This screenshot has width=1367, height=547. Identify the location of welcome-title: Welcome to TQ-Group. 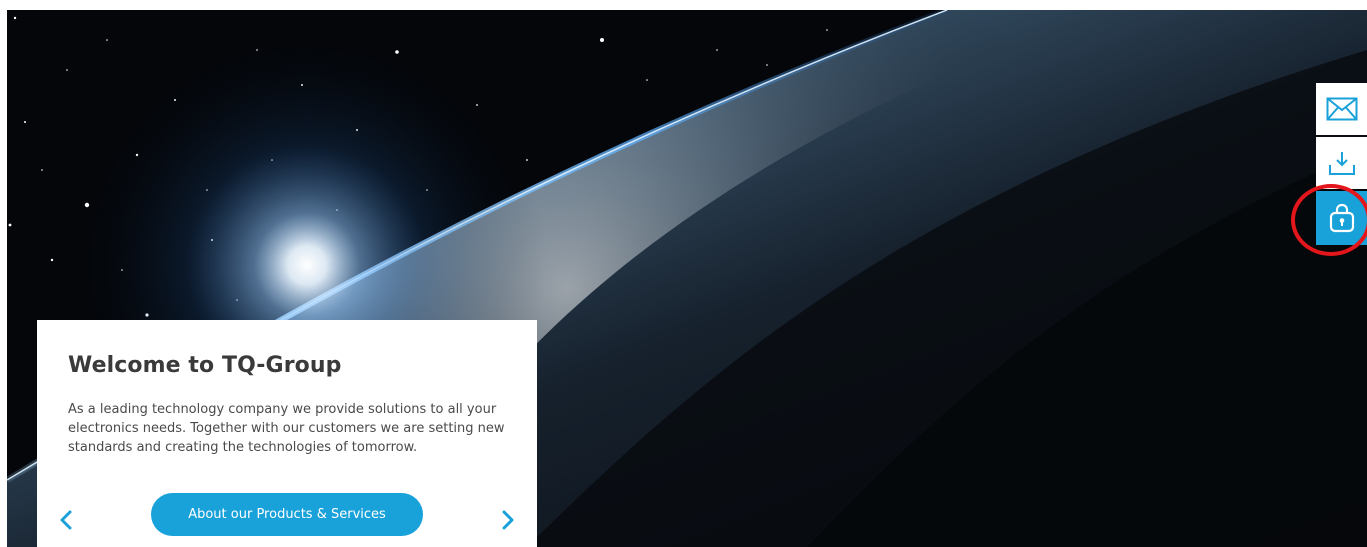
(205, 365).